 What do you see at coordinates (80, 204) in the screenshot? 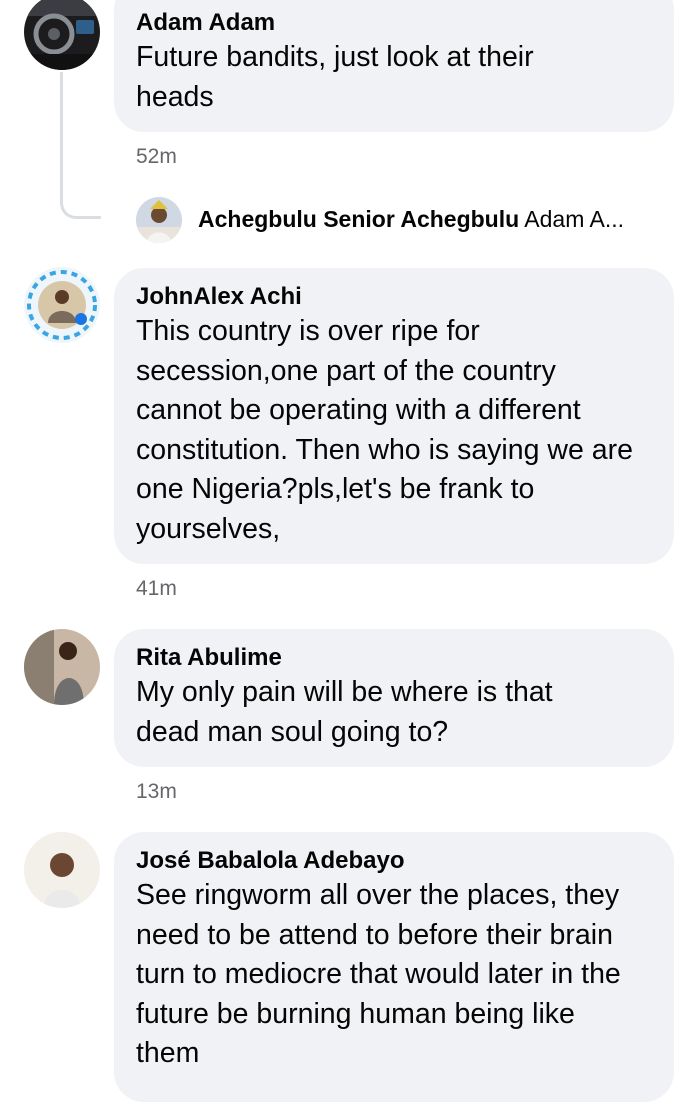
I see `thread-elbow` at bounding box center [80, 204].